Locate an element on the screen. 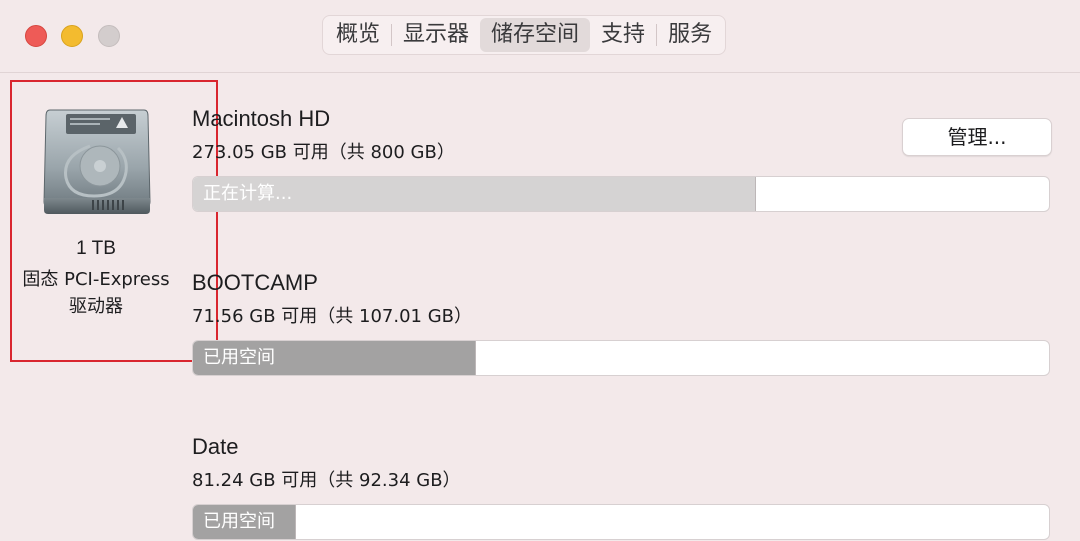 This screenshot has height=541, width=1080. volume-name: Macintosh HD is located at coordinates (261, 118).